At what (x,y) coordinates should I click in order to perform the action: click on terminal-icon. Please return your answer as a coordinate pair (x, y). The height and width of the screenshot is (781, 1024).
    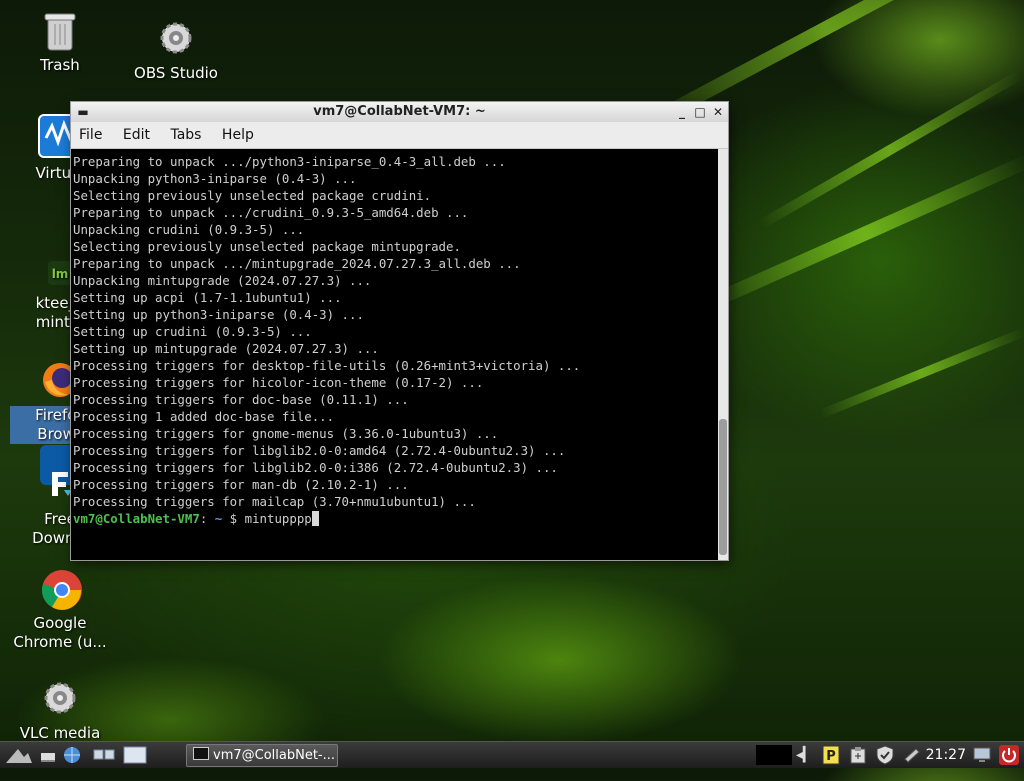
    Looking at the image, I should click on (201, 753).